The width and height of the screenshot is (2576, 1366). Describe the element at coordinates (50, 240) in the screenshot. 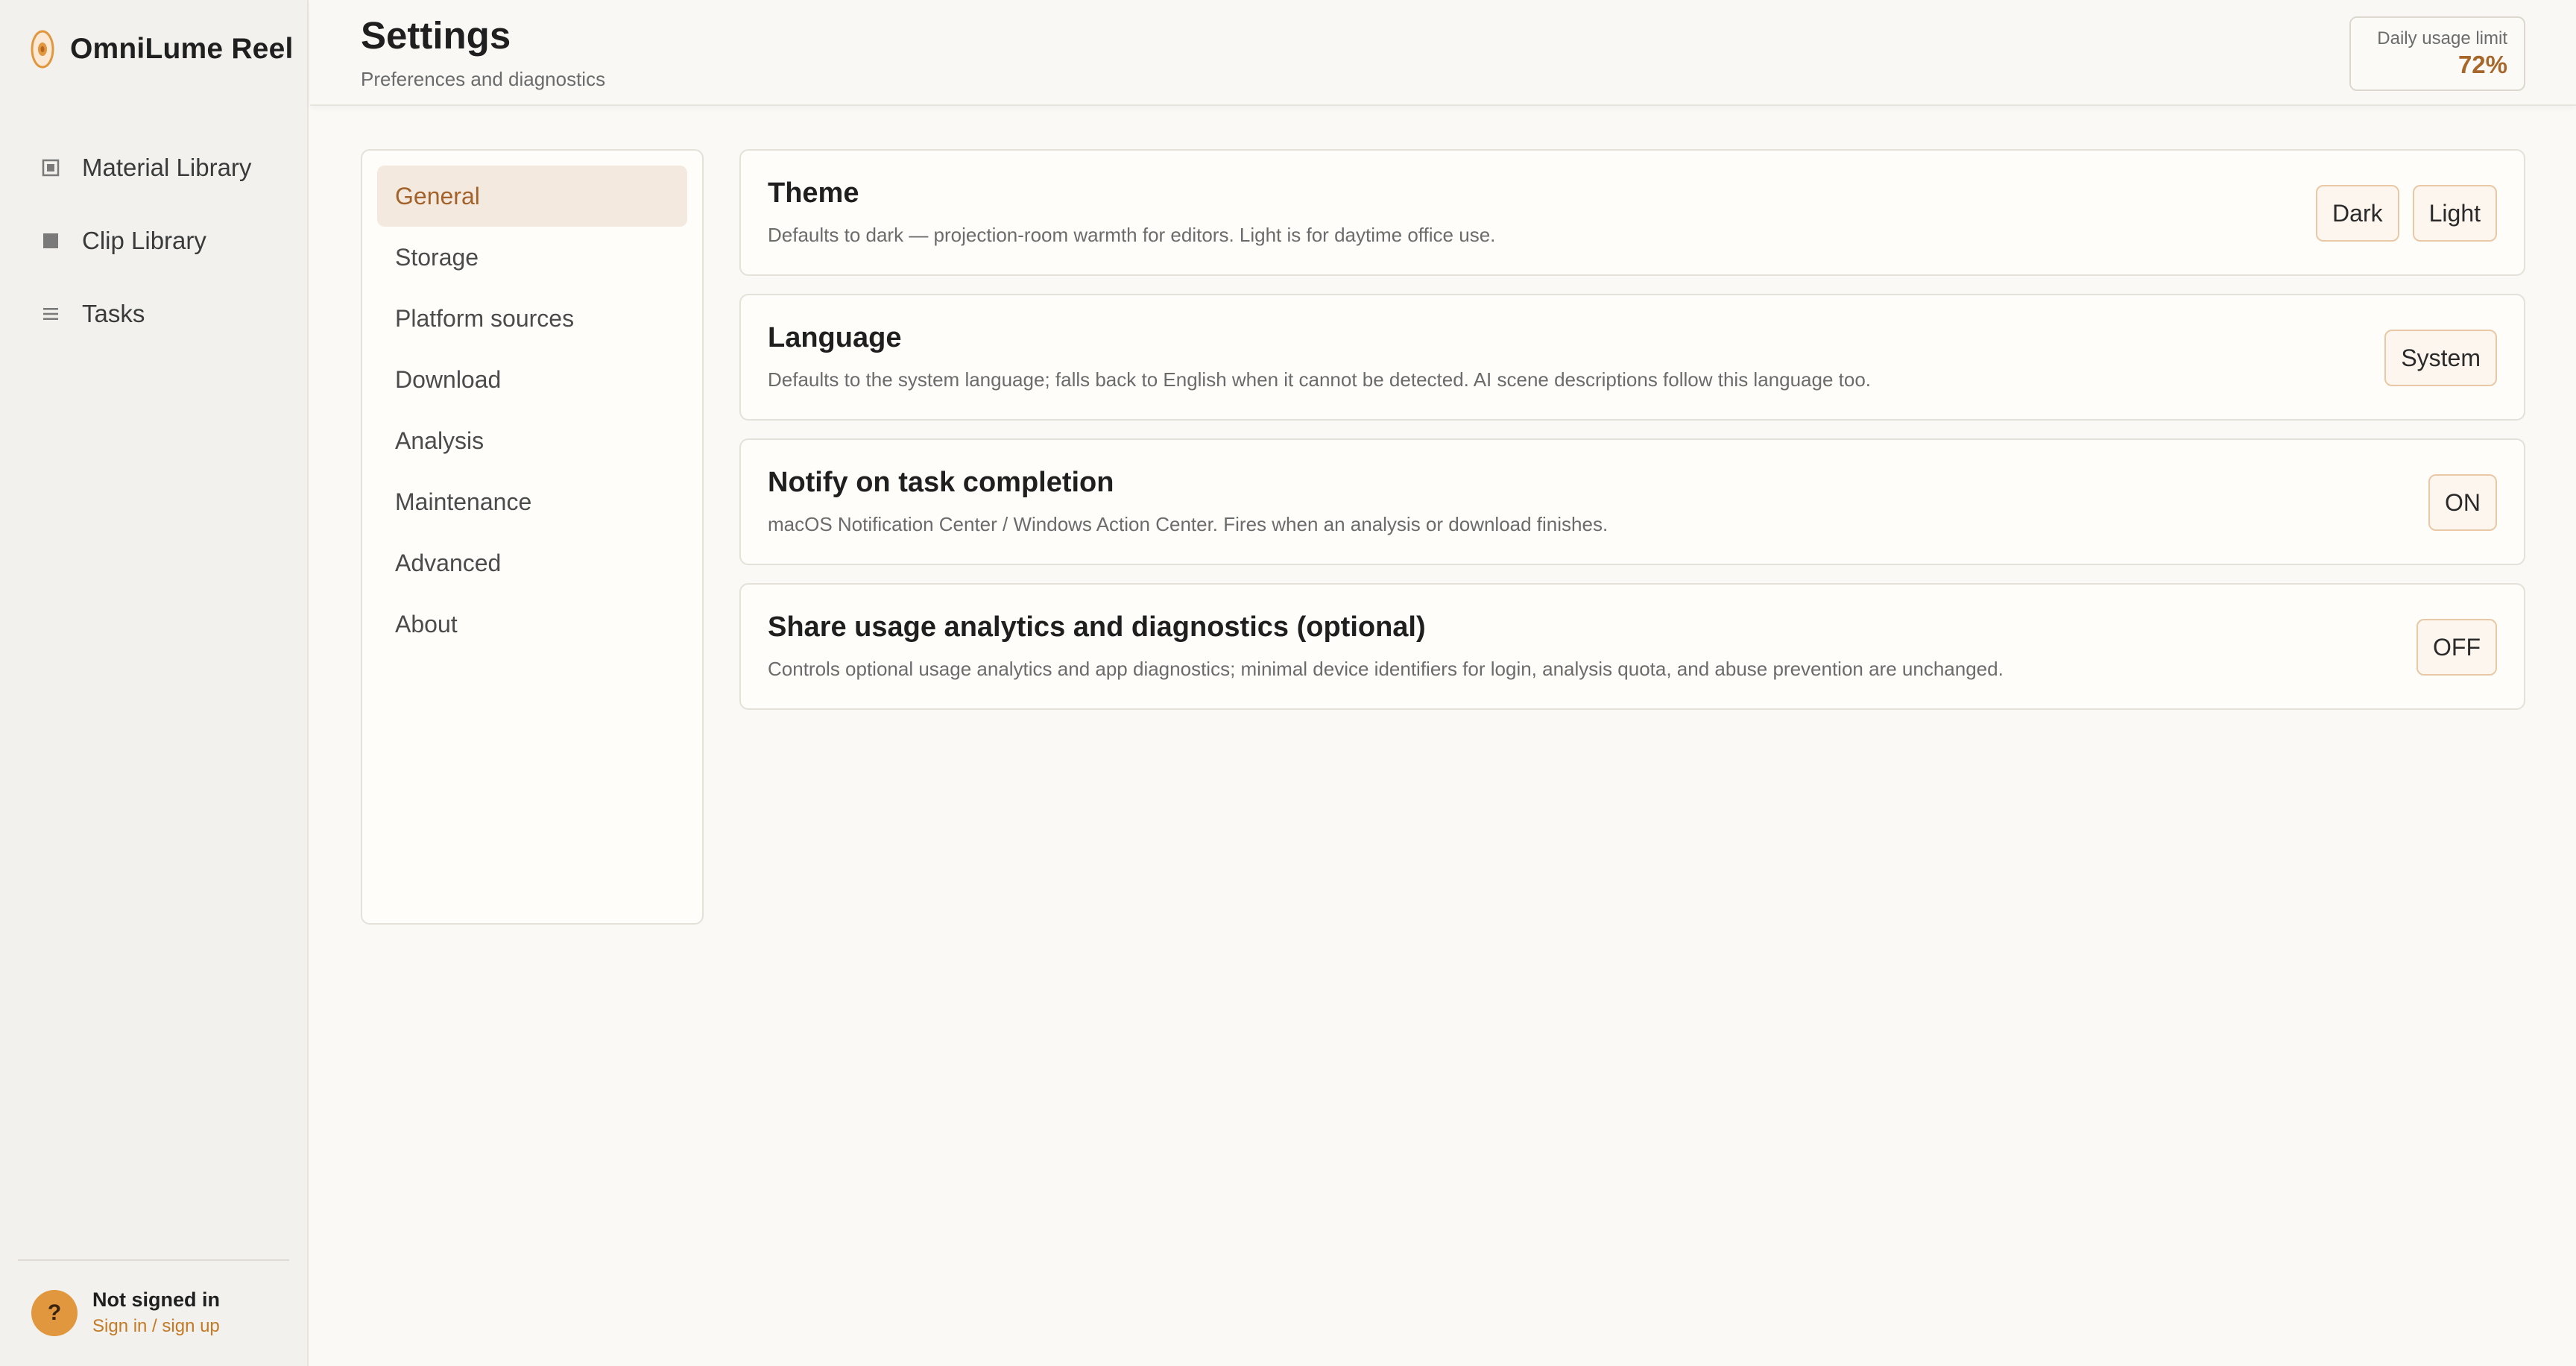

I see `clip-library-icon` at that location.